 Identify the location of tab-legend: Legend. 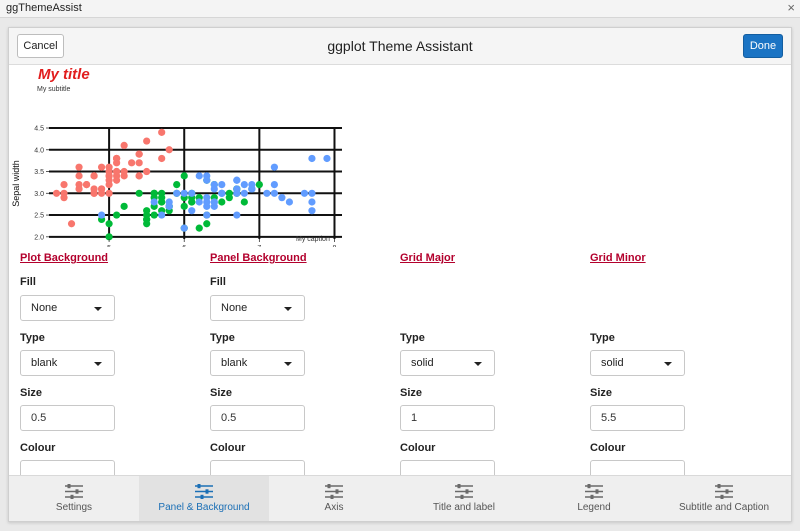
(594, 498).